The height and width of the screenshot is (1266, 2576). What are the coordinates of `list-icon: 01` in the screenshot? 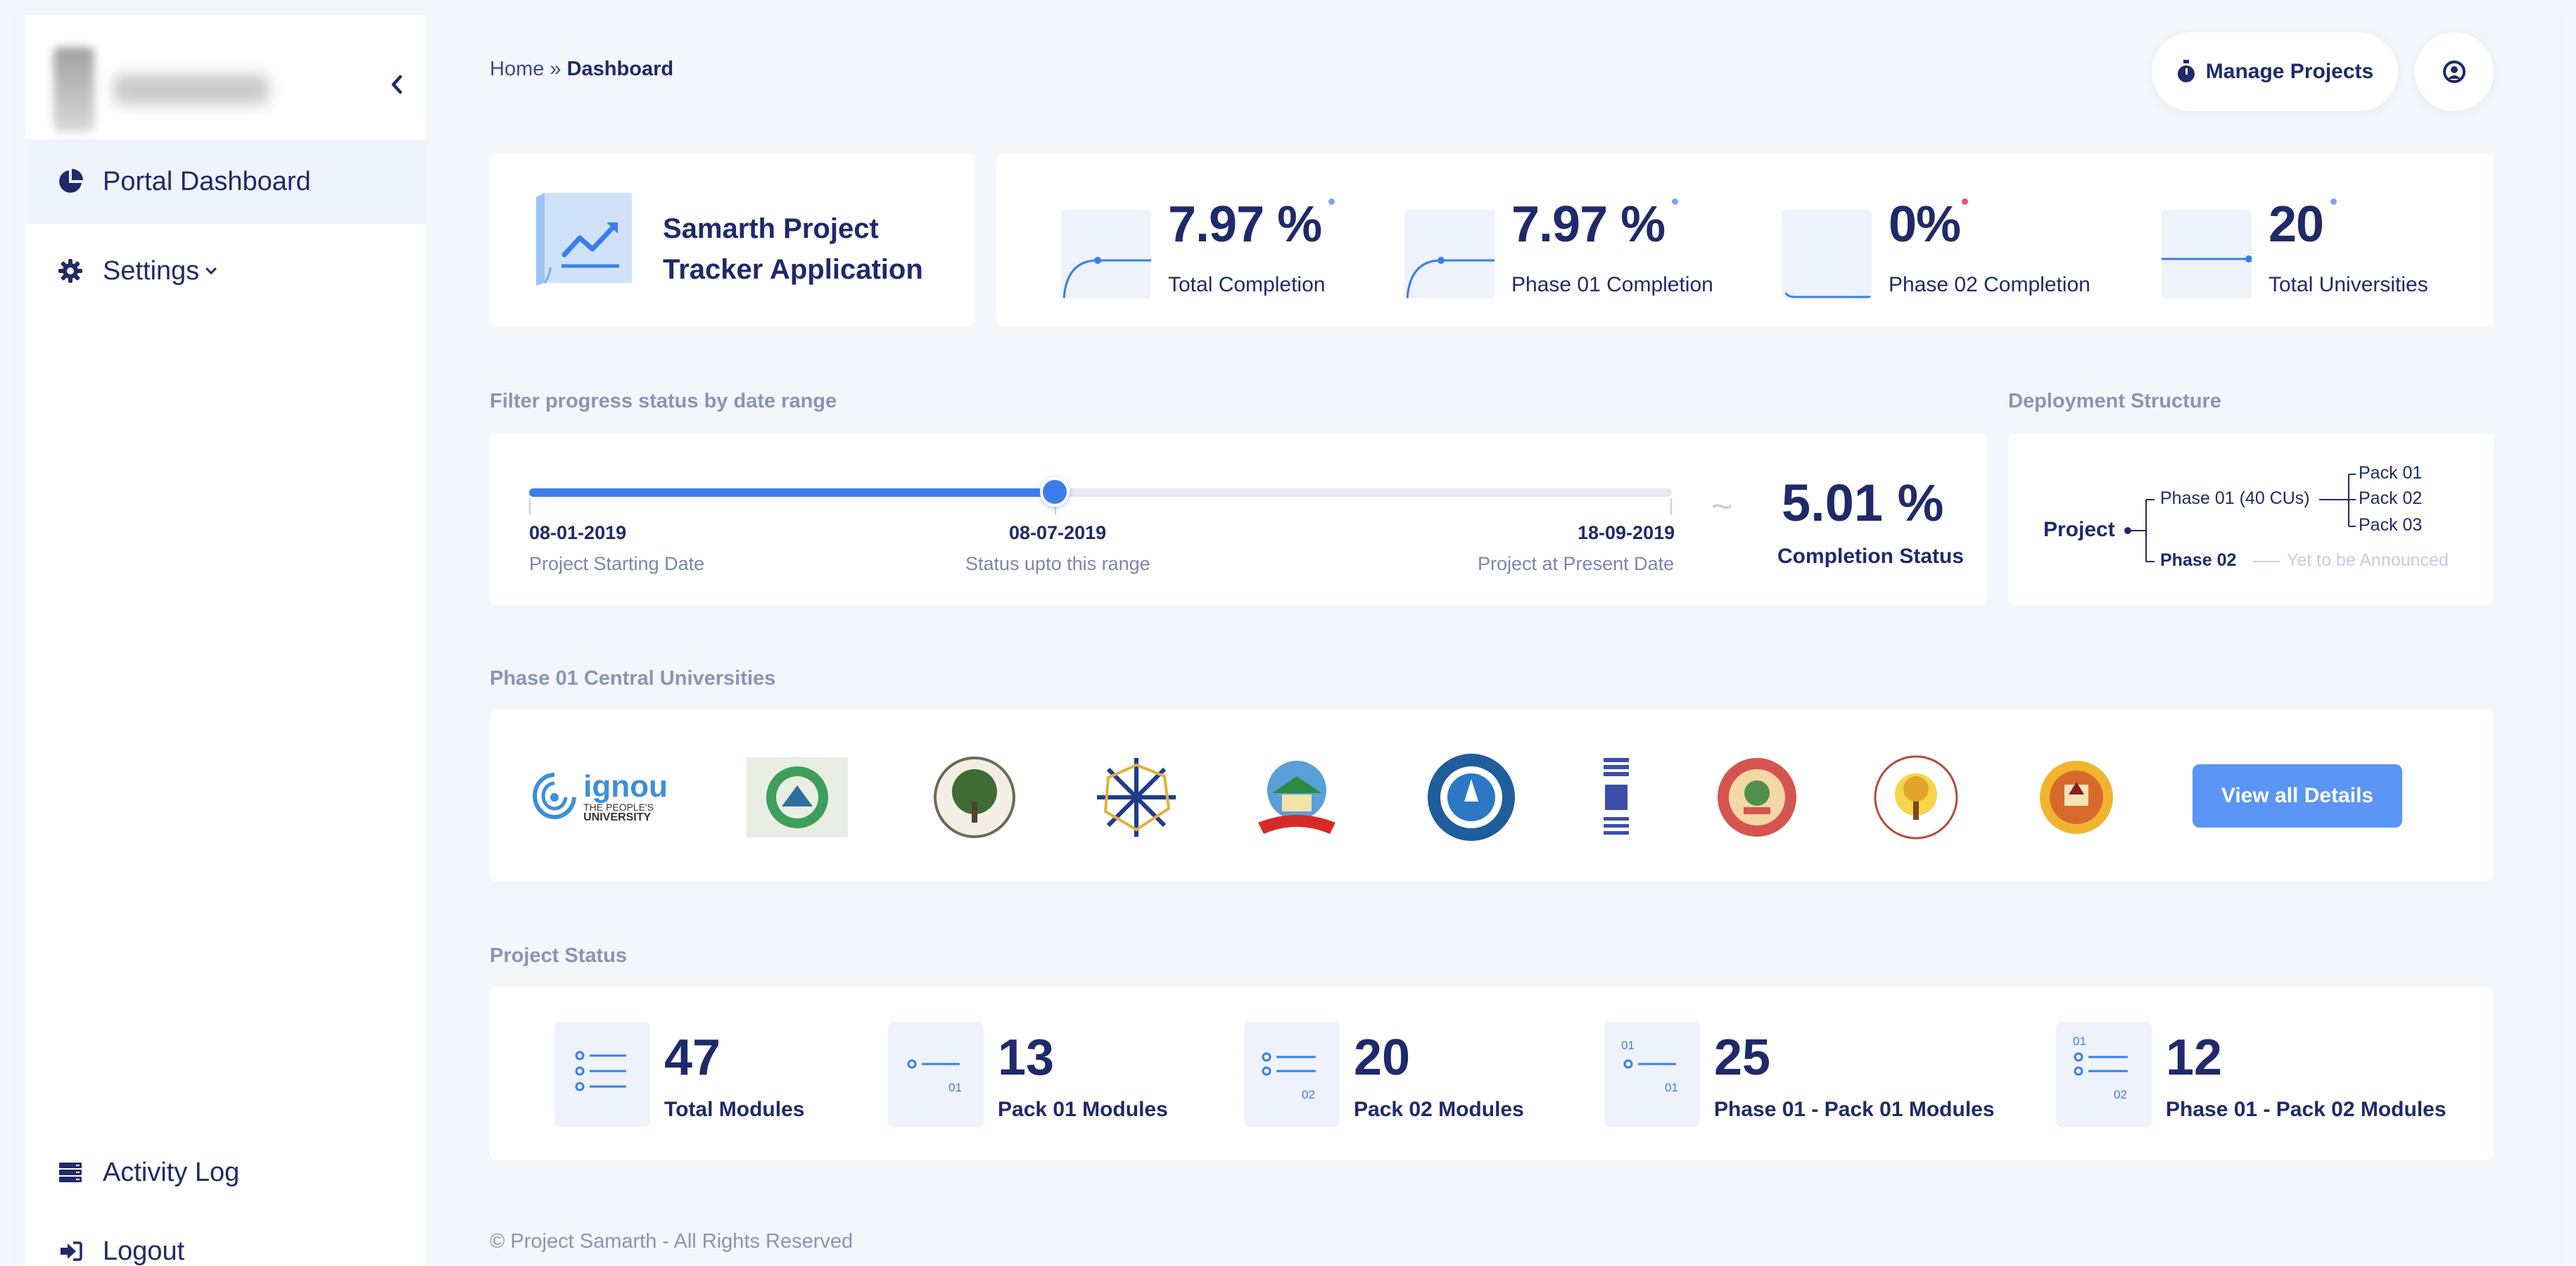 It's located at (936, 1074).